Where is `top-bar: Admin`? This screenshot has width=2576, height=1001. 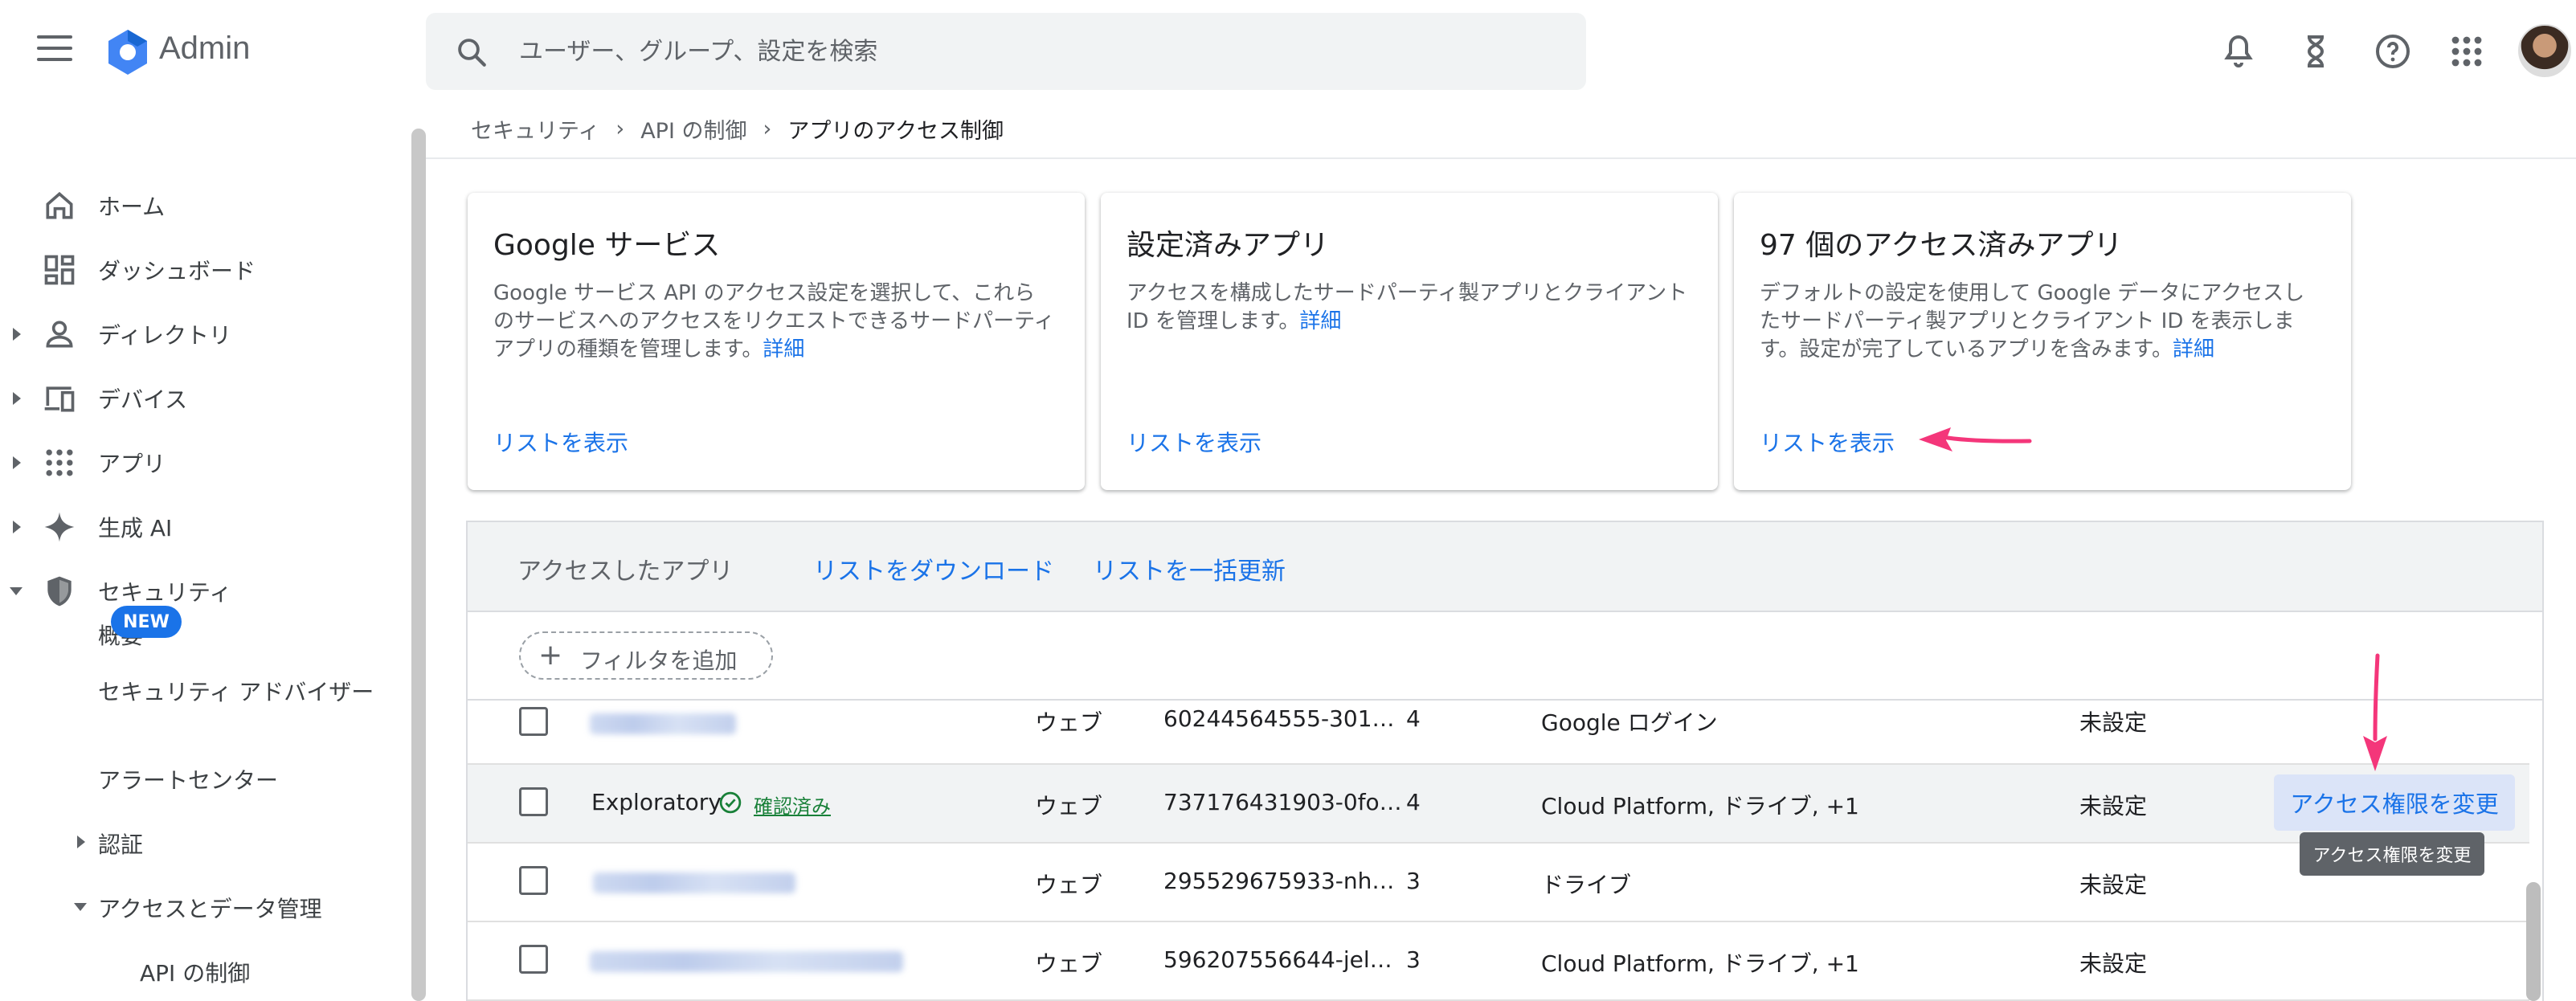
top-bar: Admin is located at coordinates (1288, 51).